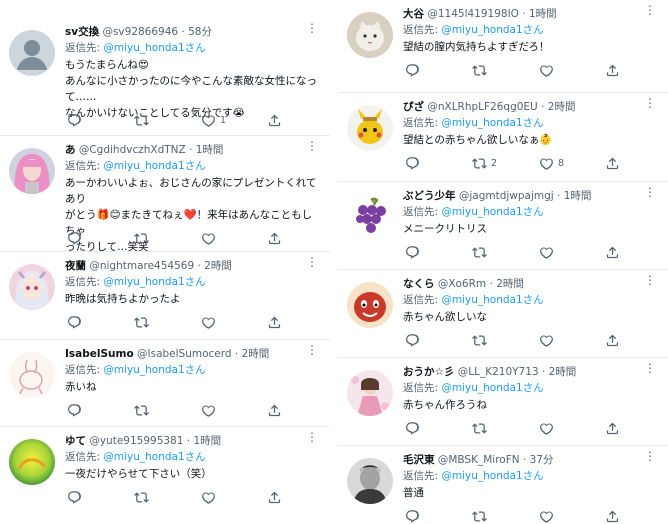 Image resolution: width=668 pixels, height=524 pixels. What do you see at coordinates (75, 266) in the screenshot?
I see `display-name: 夜蘭` at bounding box center [75, 266].